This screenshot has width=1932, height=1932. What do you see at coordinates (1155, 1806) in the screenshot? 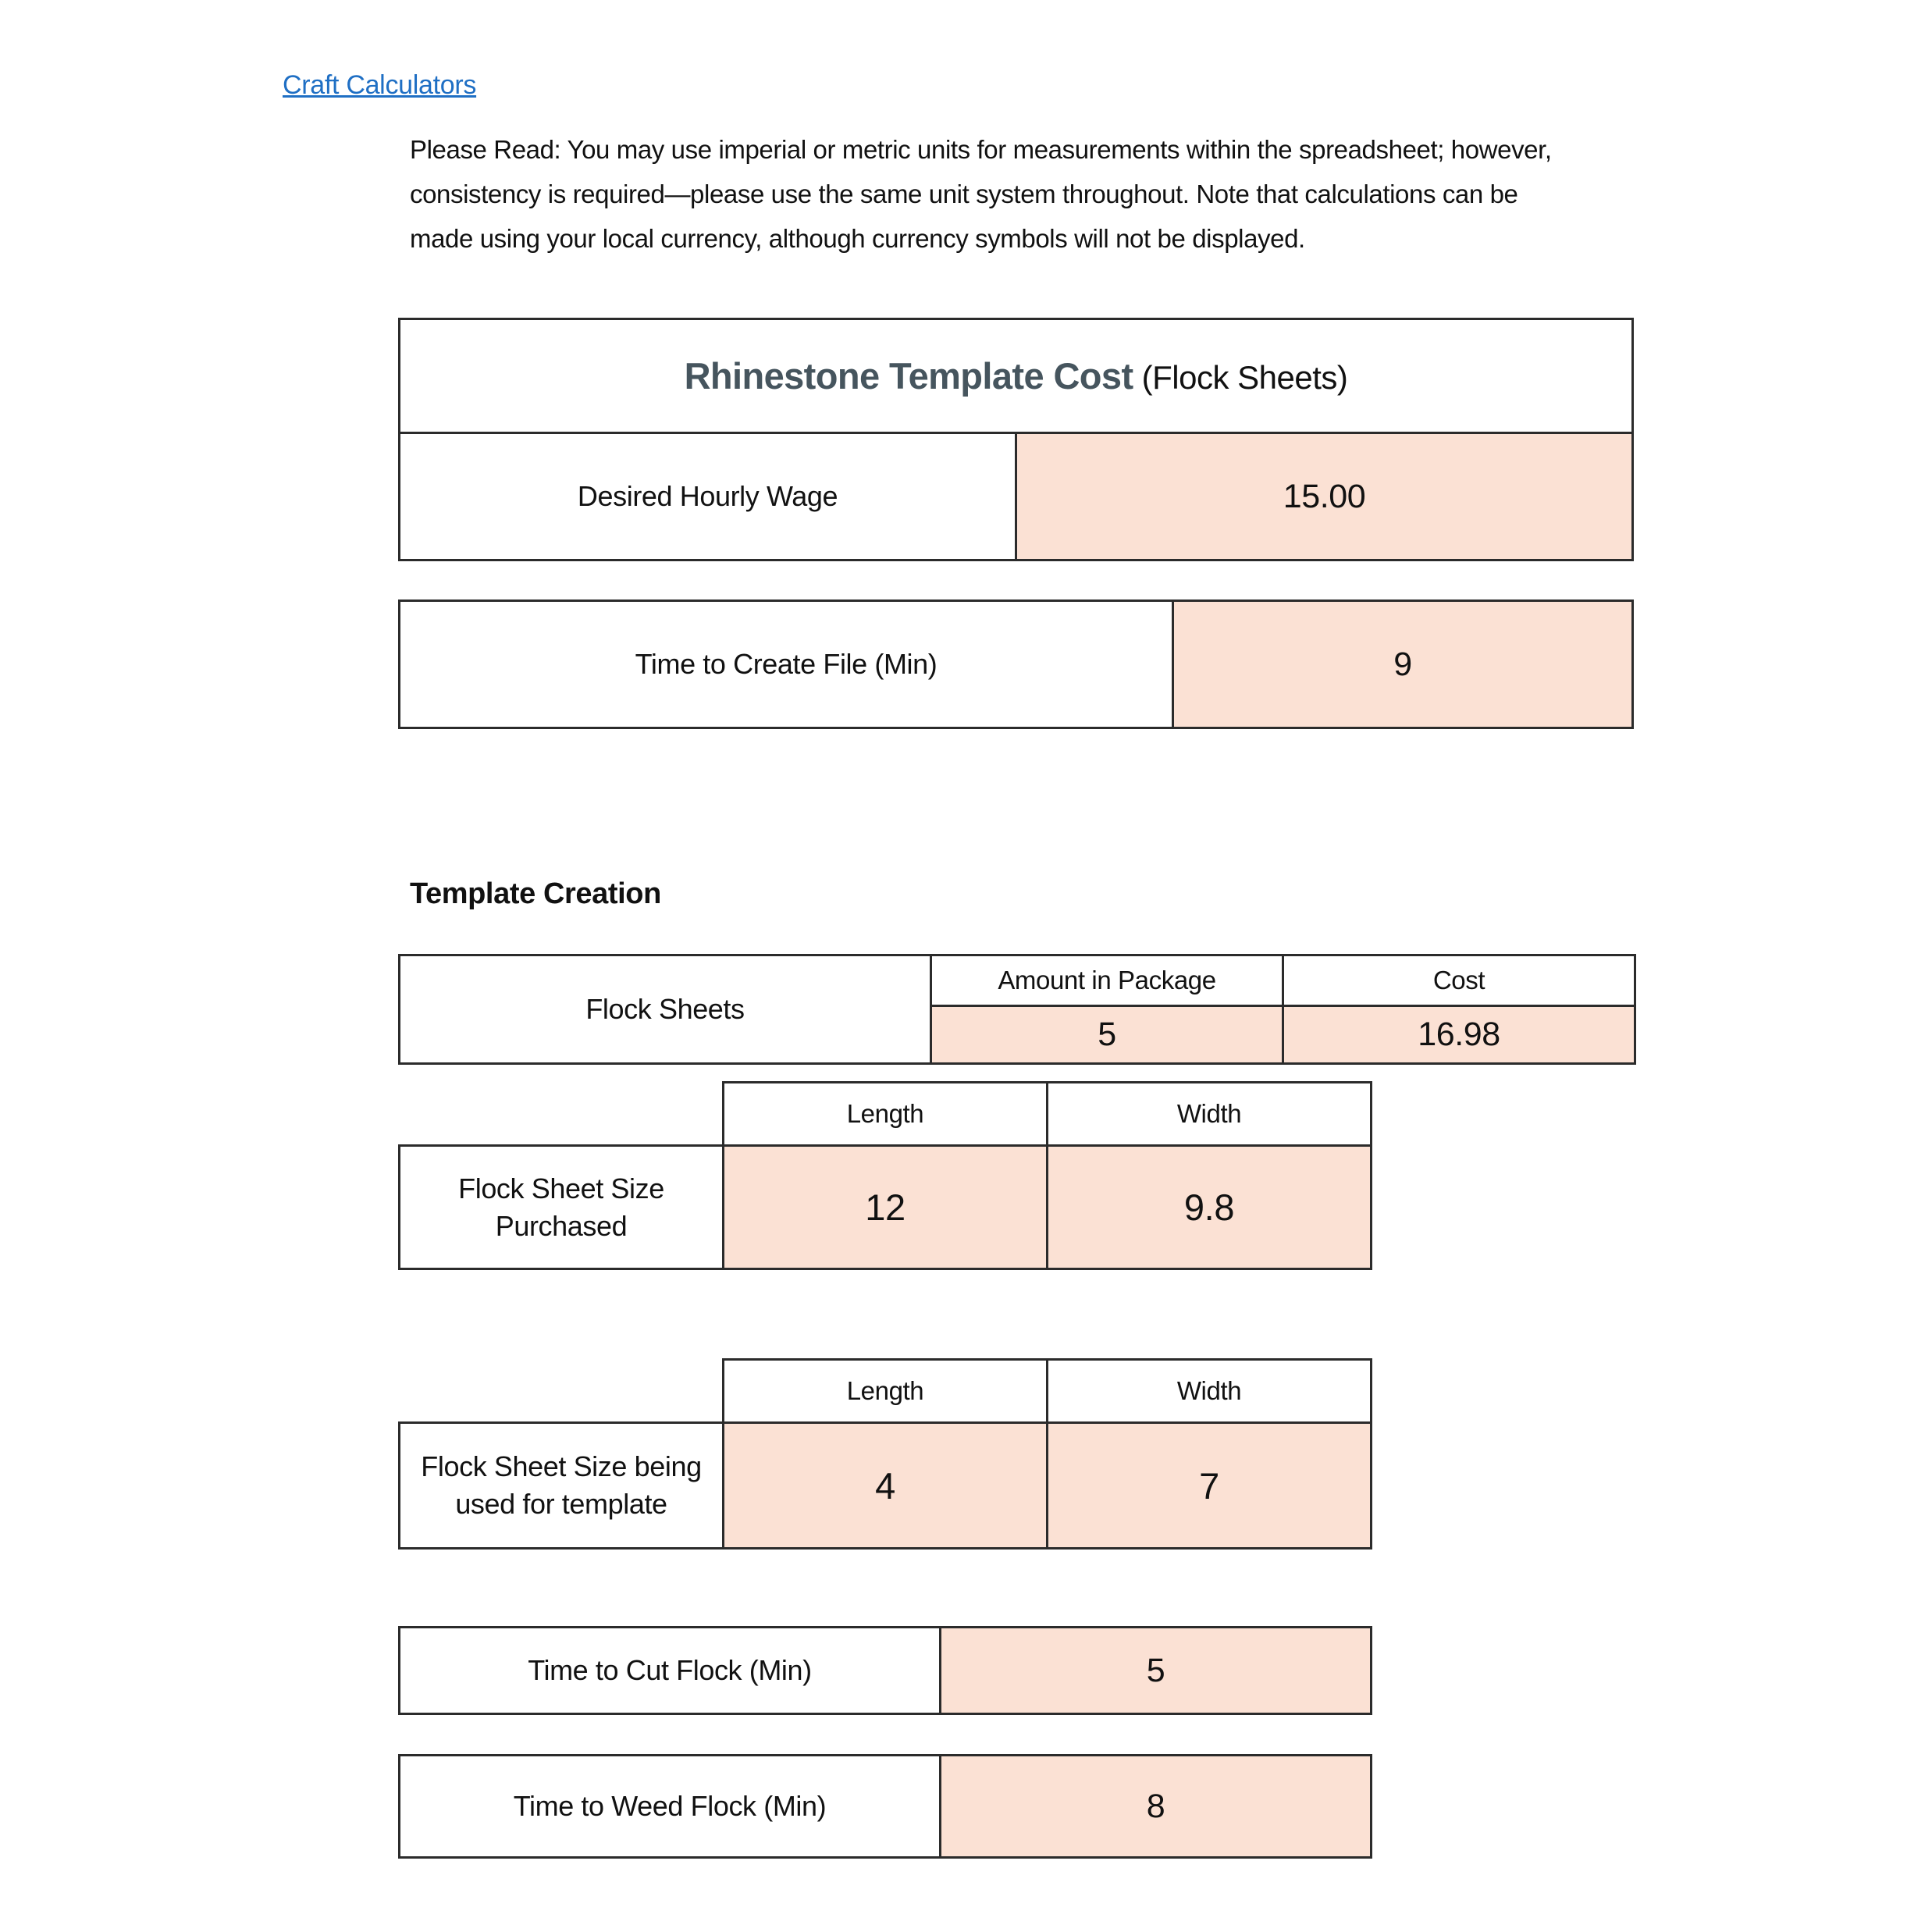
I see `time-to-weed-flock-input: 8` at bounding box center [1155, 1806].